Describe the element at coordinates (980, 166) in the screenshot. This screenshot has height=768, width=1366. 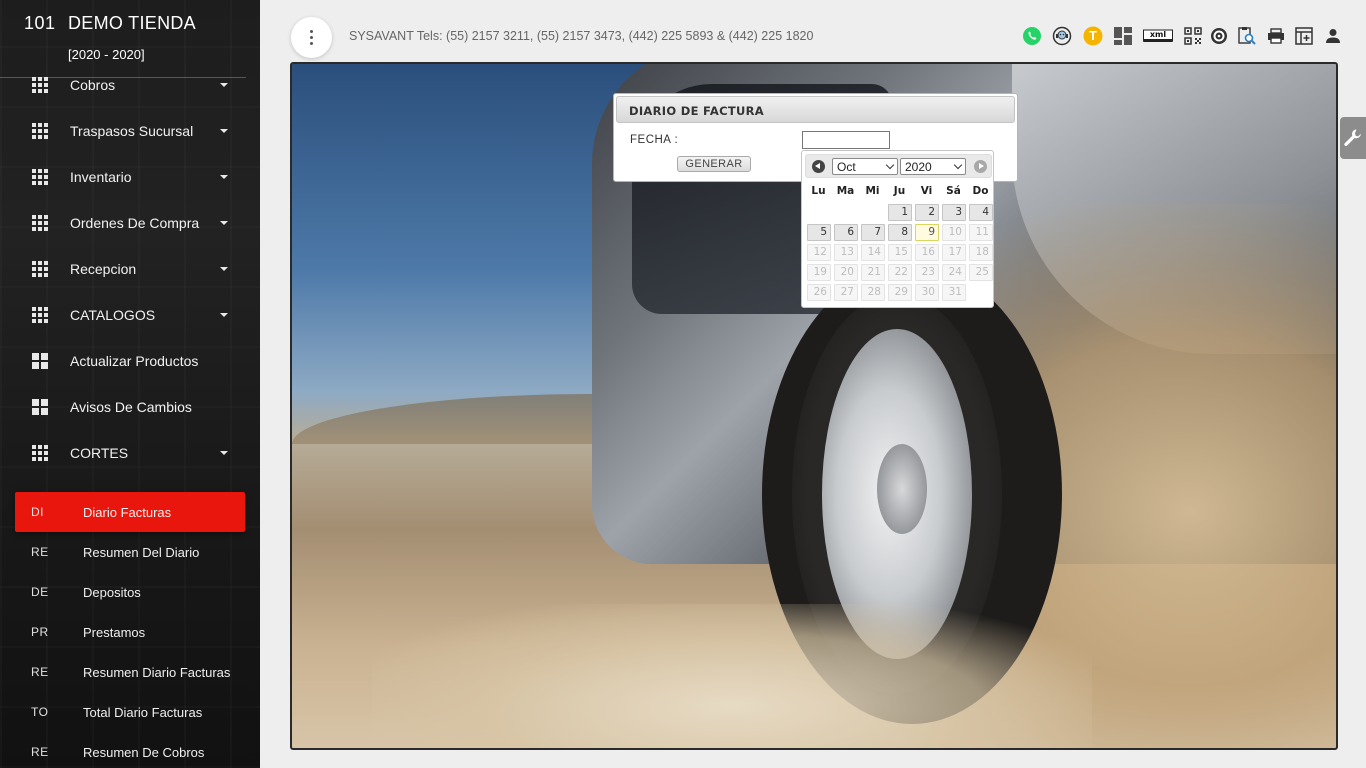
I see `next-month-icon` at that location.